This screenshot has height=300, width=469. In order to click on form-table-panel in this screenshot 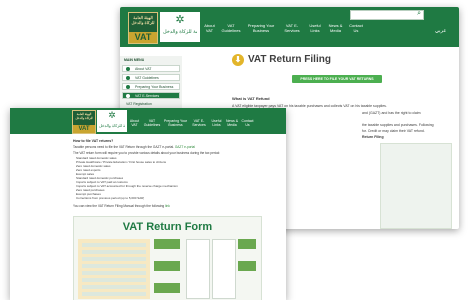, I will do `click(114, 269)`.